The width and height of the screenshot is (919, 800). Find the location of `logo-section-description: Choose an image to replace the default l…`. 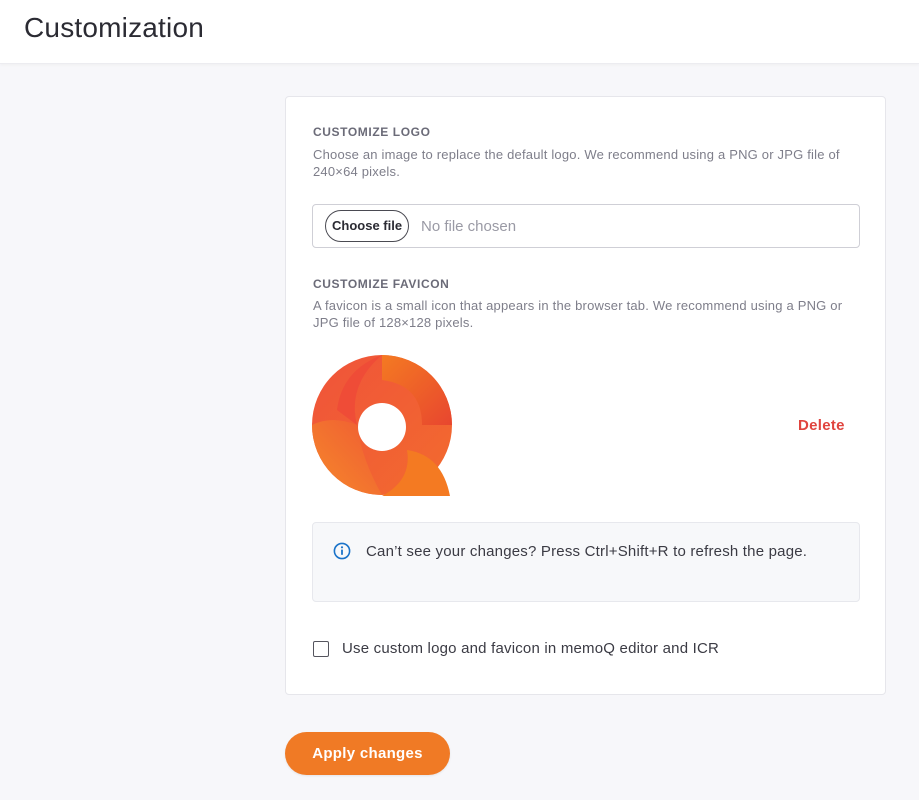

logo-section-description: Choose an image to replace the default l… is located at coordinates (576, 163).